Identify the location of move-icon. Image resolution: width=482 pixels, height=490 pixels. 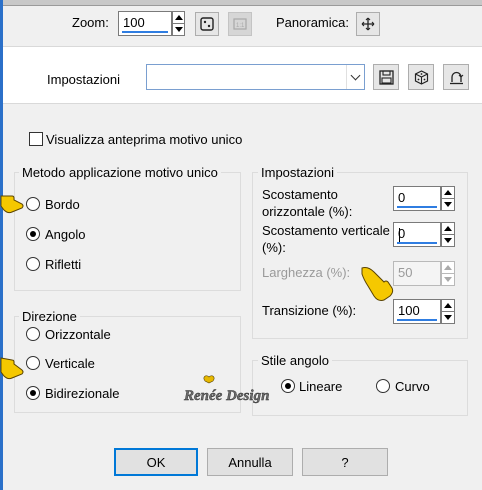
(368, 24).